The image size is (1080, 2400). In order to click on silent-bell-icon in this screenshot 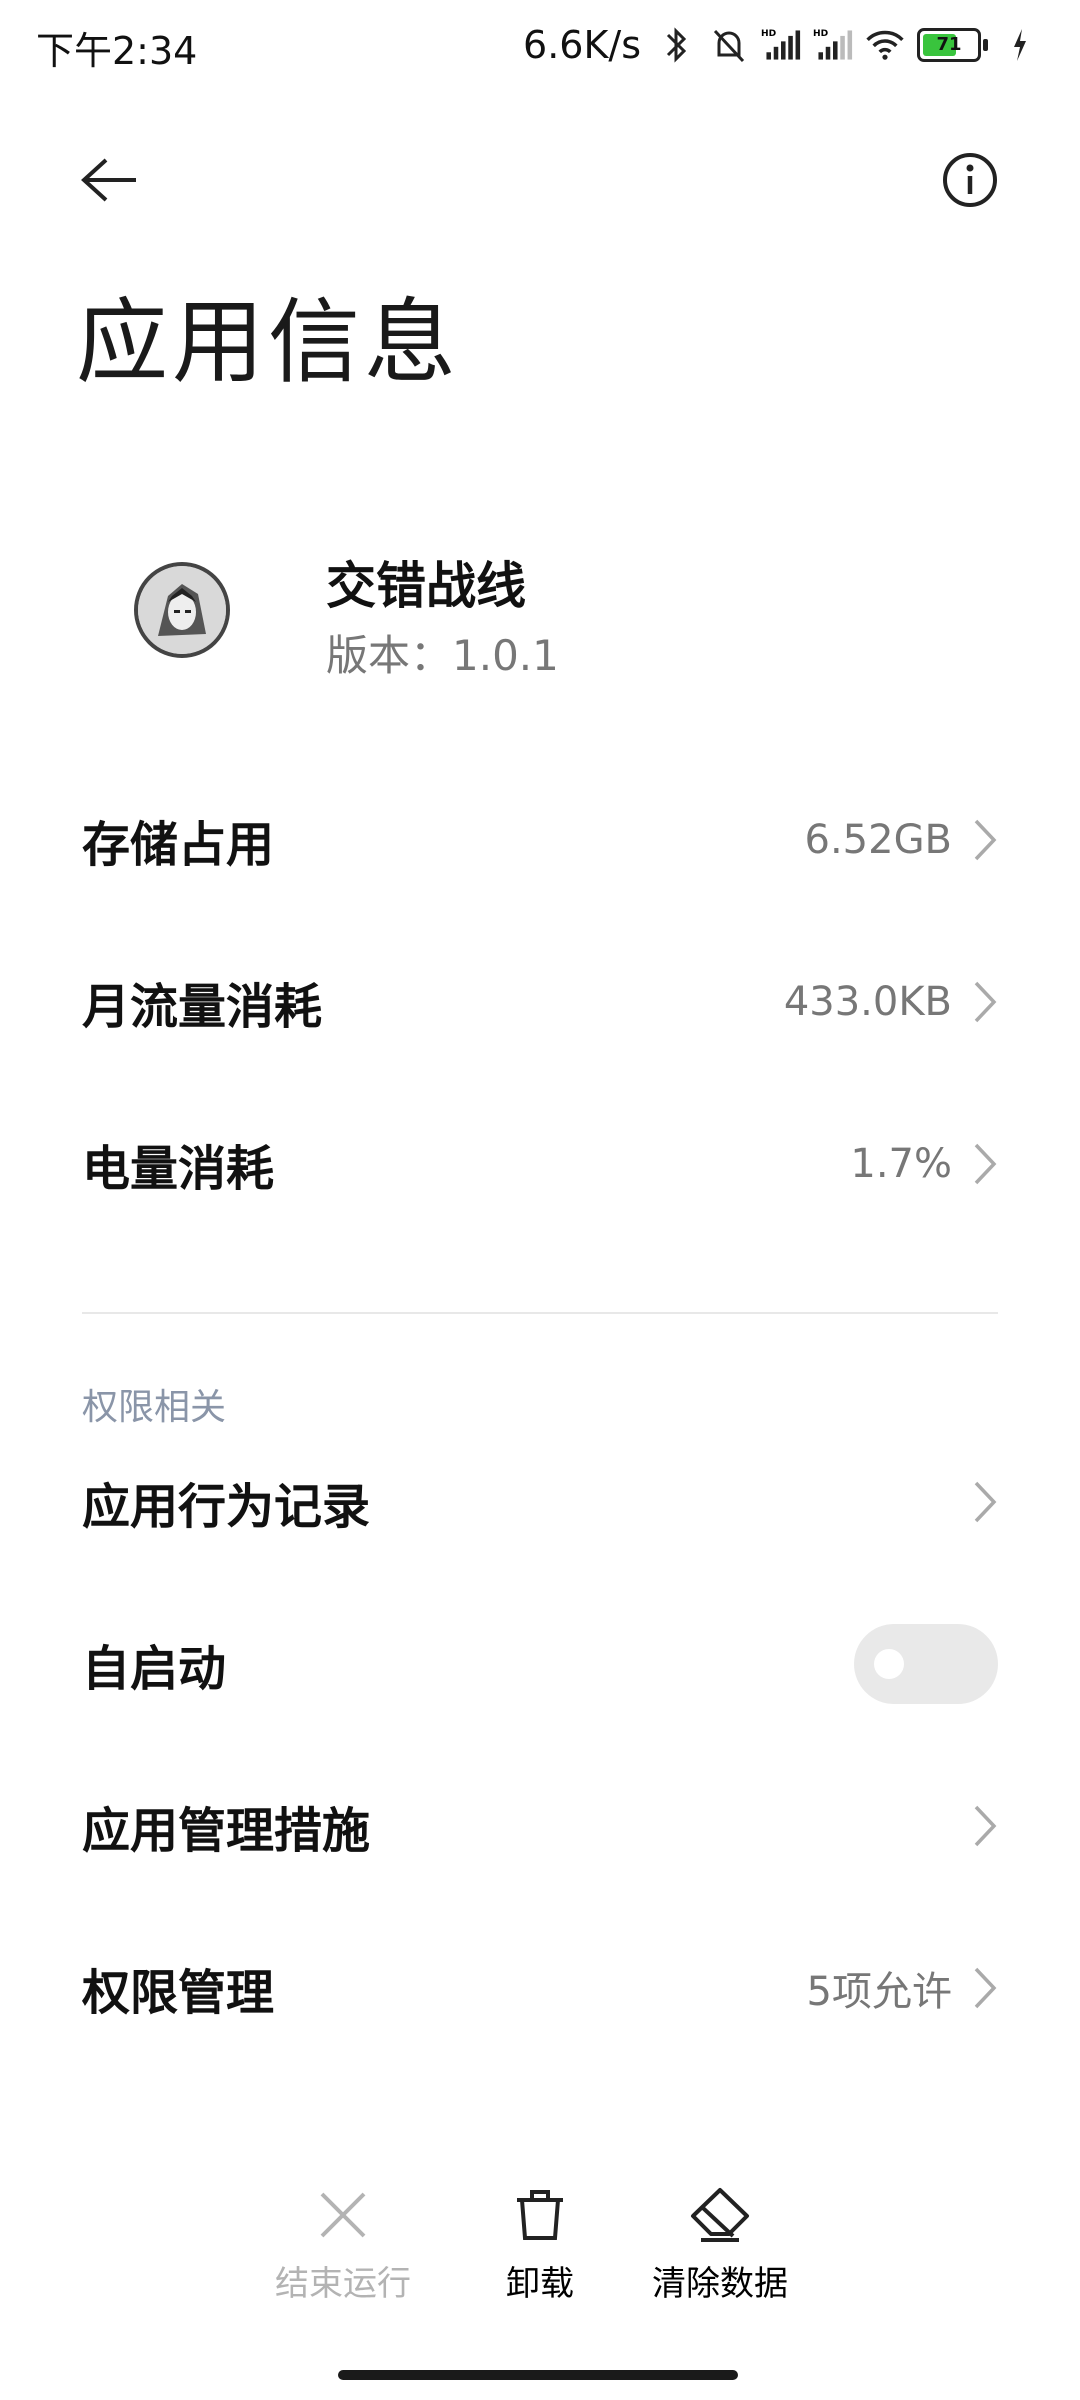, I will do `click(729, 45)`.